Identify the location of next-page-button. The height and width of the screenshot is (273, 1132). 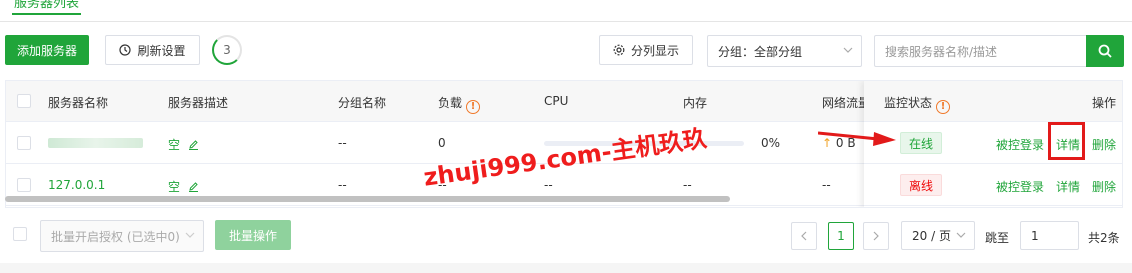
(876, 236).